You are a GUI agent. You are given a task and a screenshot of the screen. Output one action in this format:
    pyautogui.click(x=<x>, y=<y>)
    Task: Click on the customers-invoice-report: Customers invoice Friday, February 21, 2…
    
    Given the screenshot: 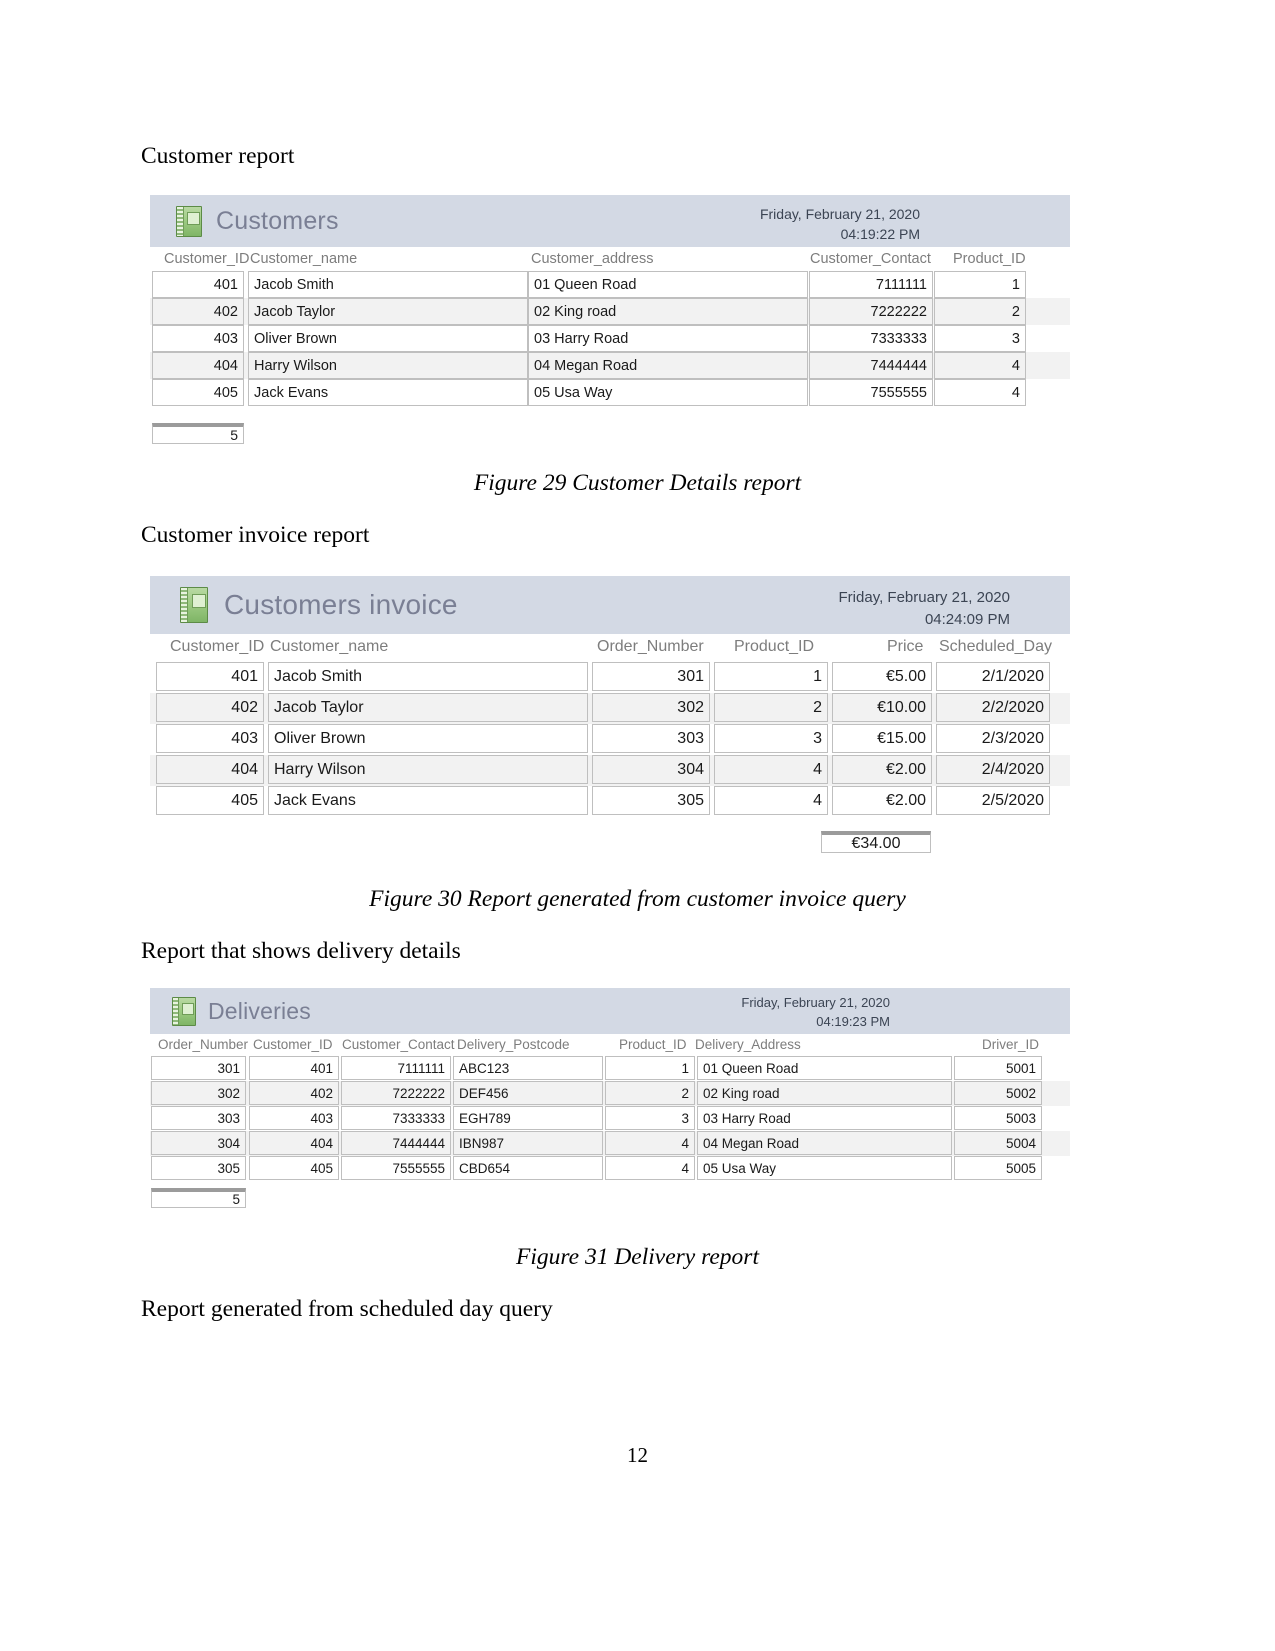 What is the action you would take?
    pyautogui.click(x=610, y=714)
    